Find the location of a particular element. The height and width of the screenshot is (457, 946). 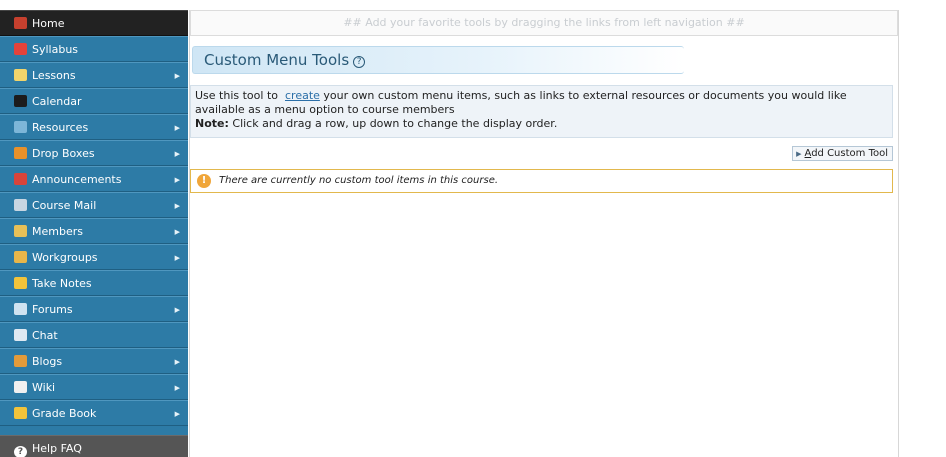

sidebar-item-grade-book: Grade Book ▶ is located at coordinates (94, 413).